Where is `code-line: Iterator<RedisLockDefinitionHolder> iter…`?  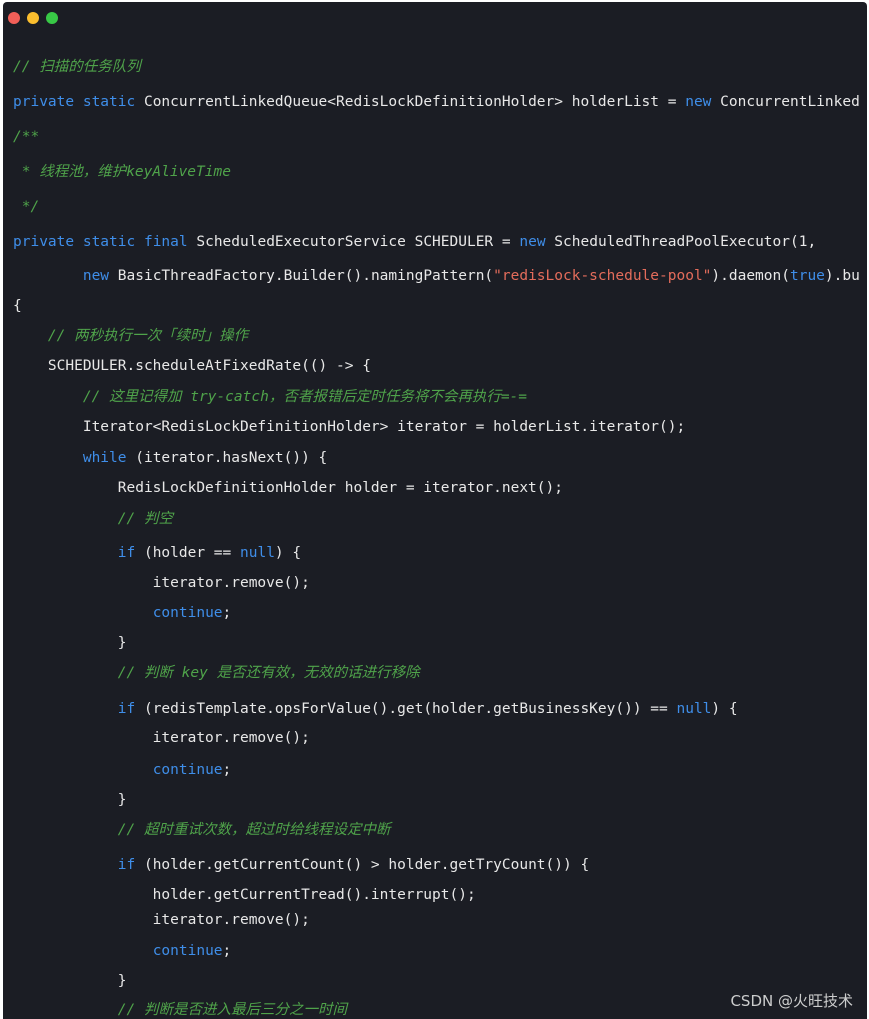
code-line: Iterator<RedisLockDefinitionHolder> iter… is located at coordinates (349, 427).